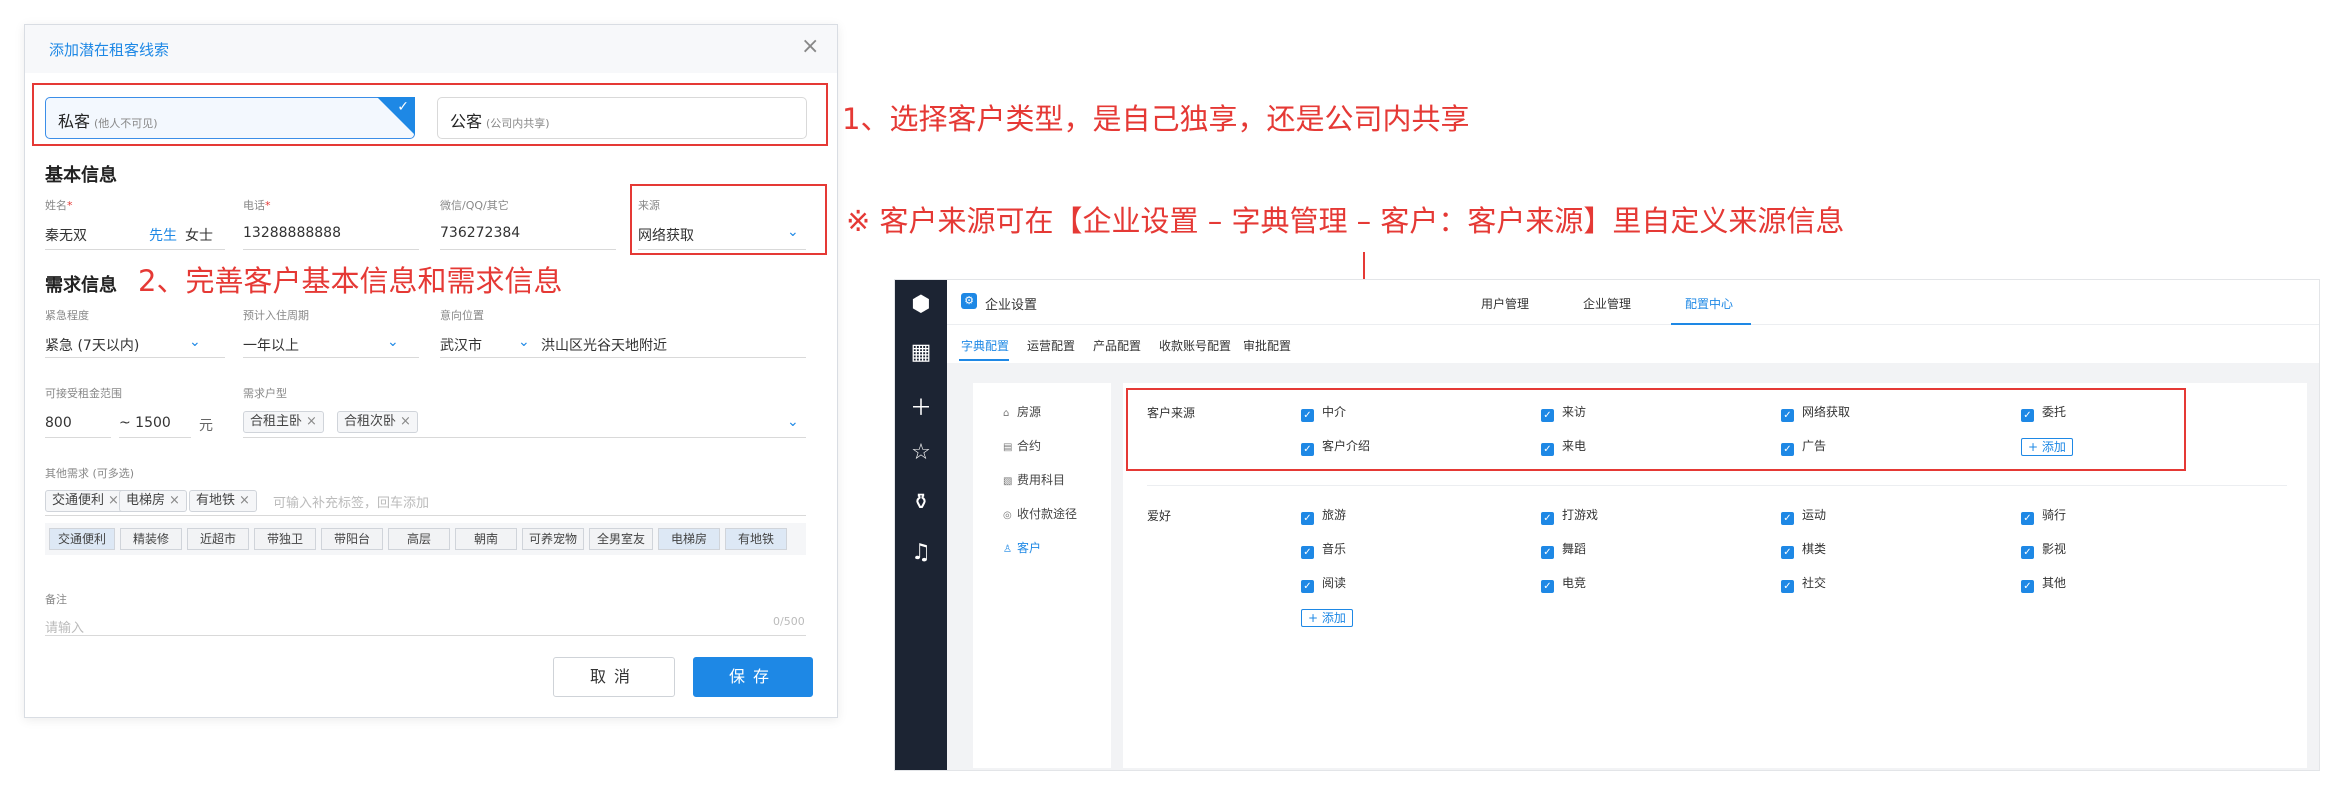 This screenshot has width=2347, height=810. What do you see at coordinates (352, 539) in the screenshot?
I see `option-tag: 带阳台` at bounding box center [352, 539].